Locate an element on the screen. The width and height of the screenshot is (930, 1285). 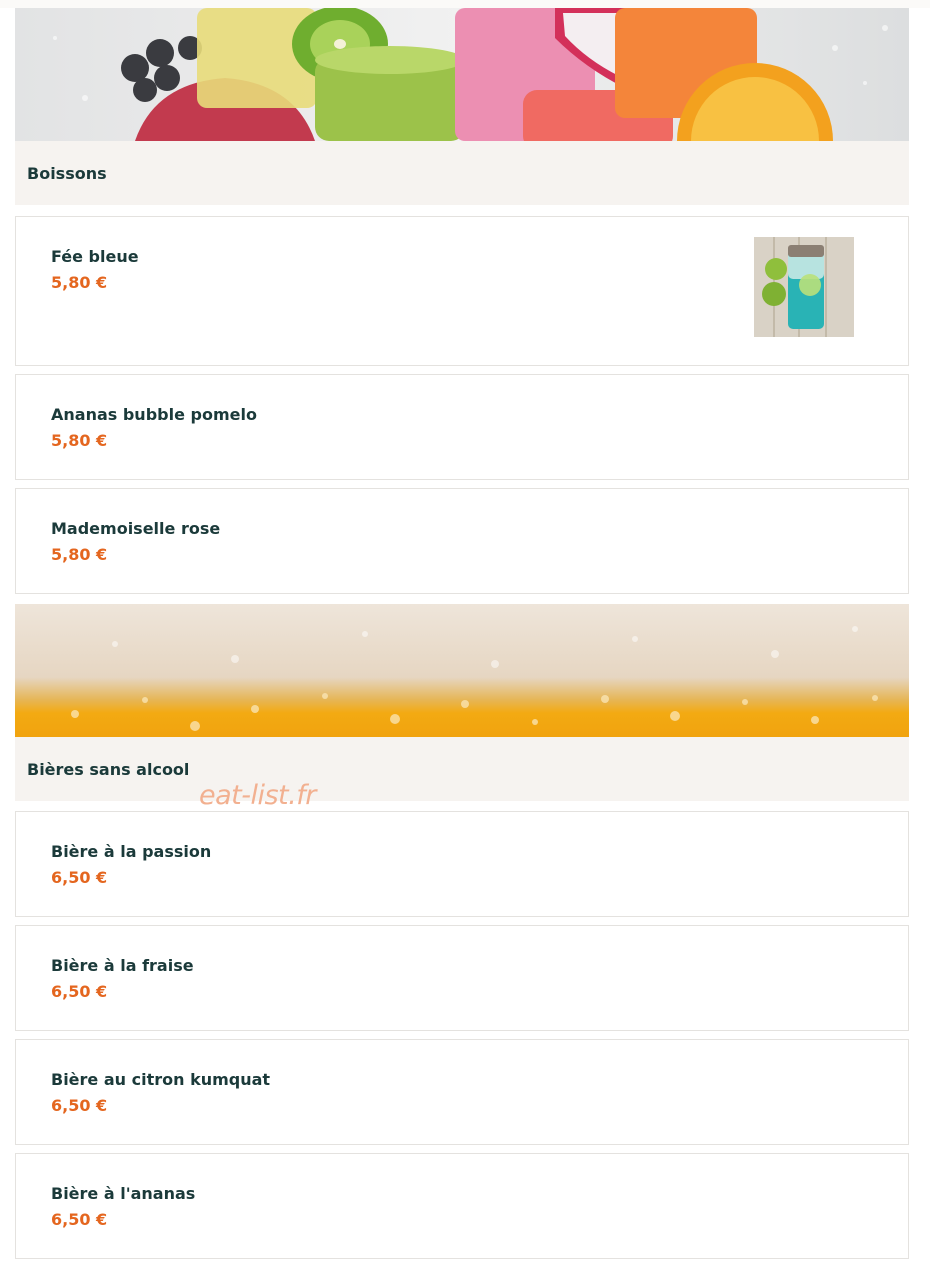
fruit-juices-photo-icon is located at coordinates (462, 74).